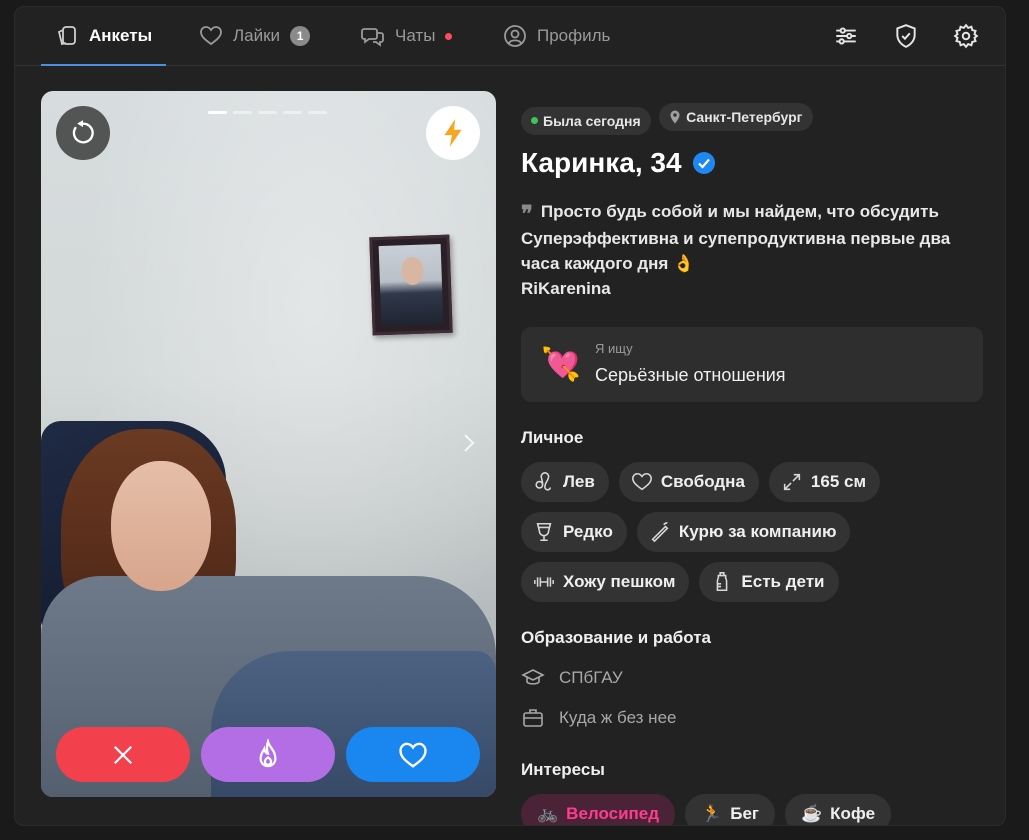  What do you see at coordinates (415, 35) in the screenshot?
I see `tab-label: Чаты` at bounding box center [415, 35].